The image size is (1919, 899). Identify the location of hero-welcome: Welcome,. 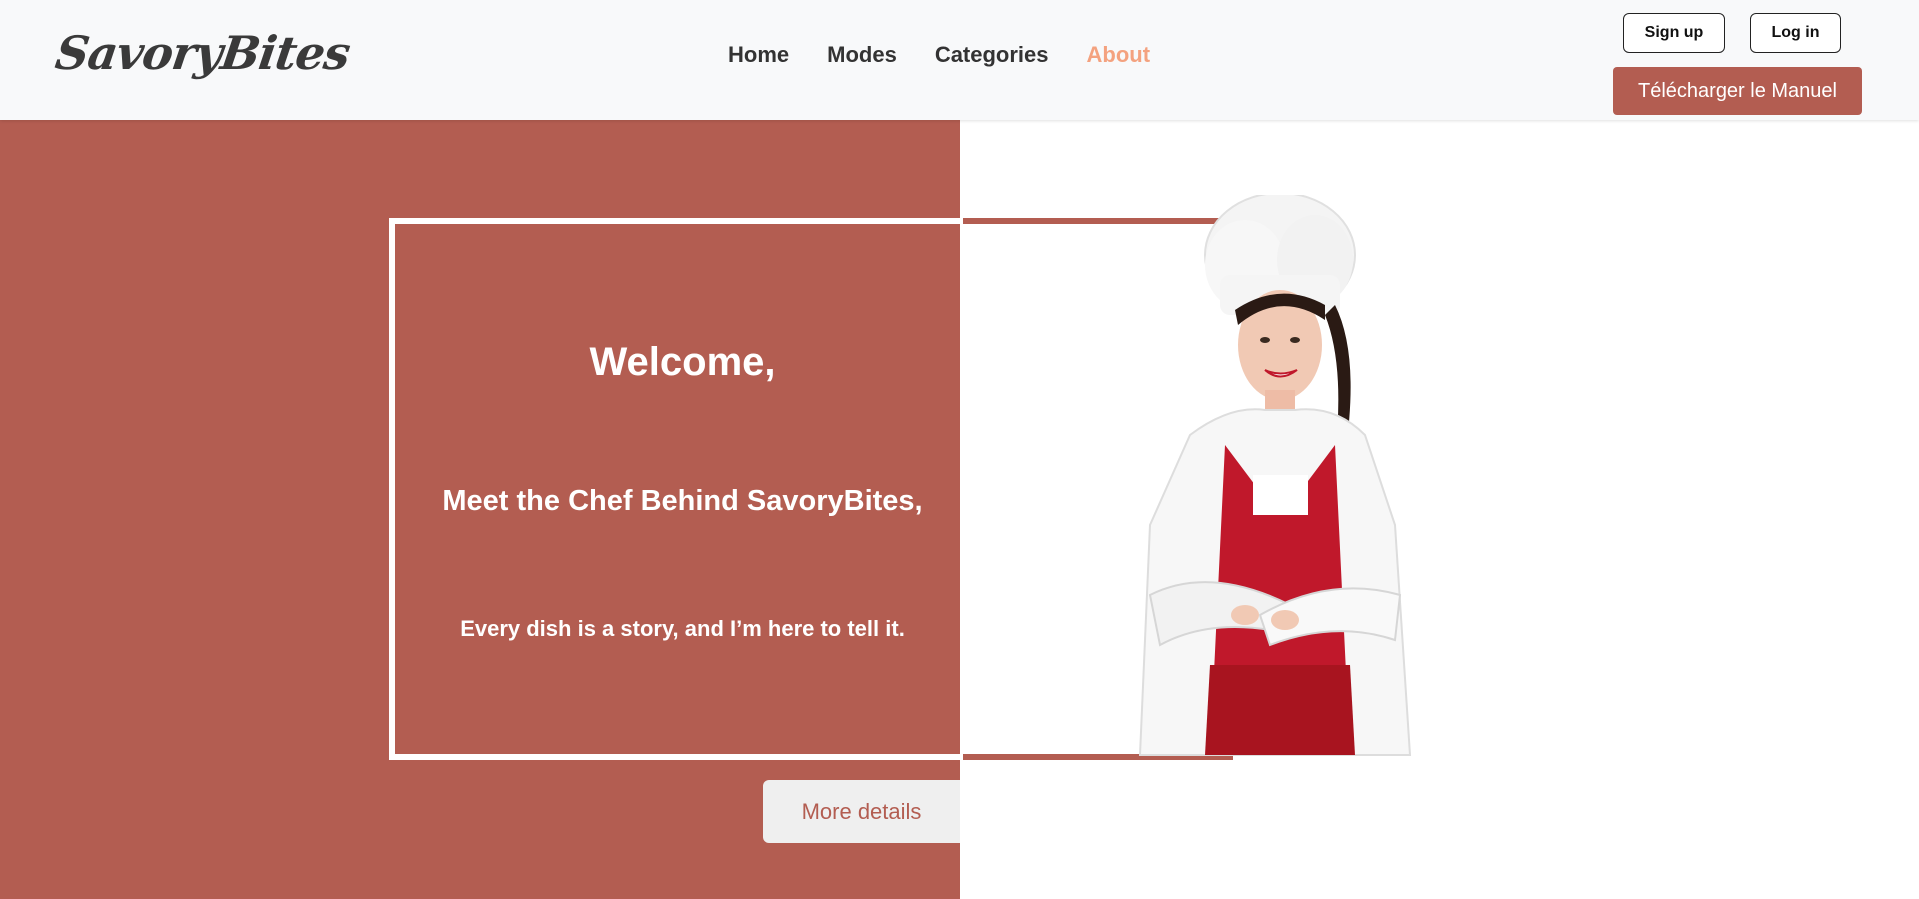
(682, 362).